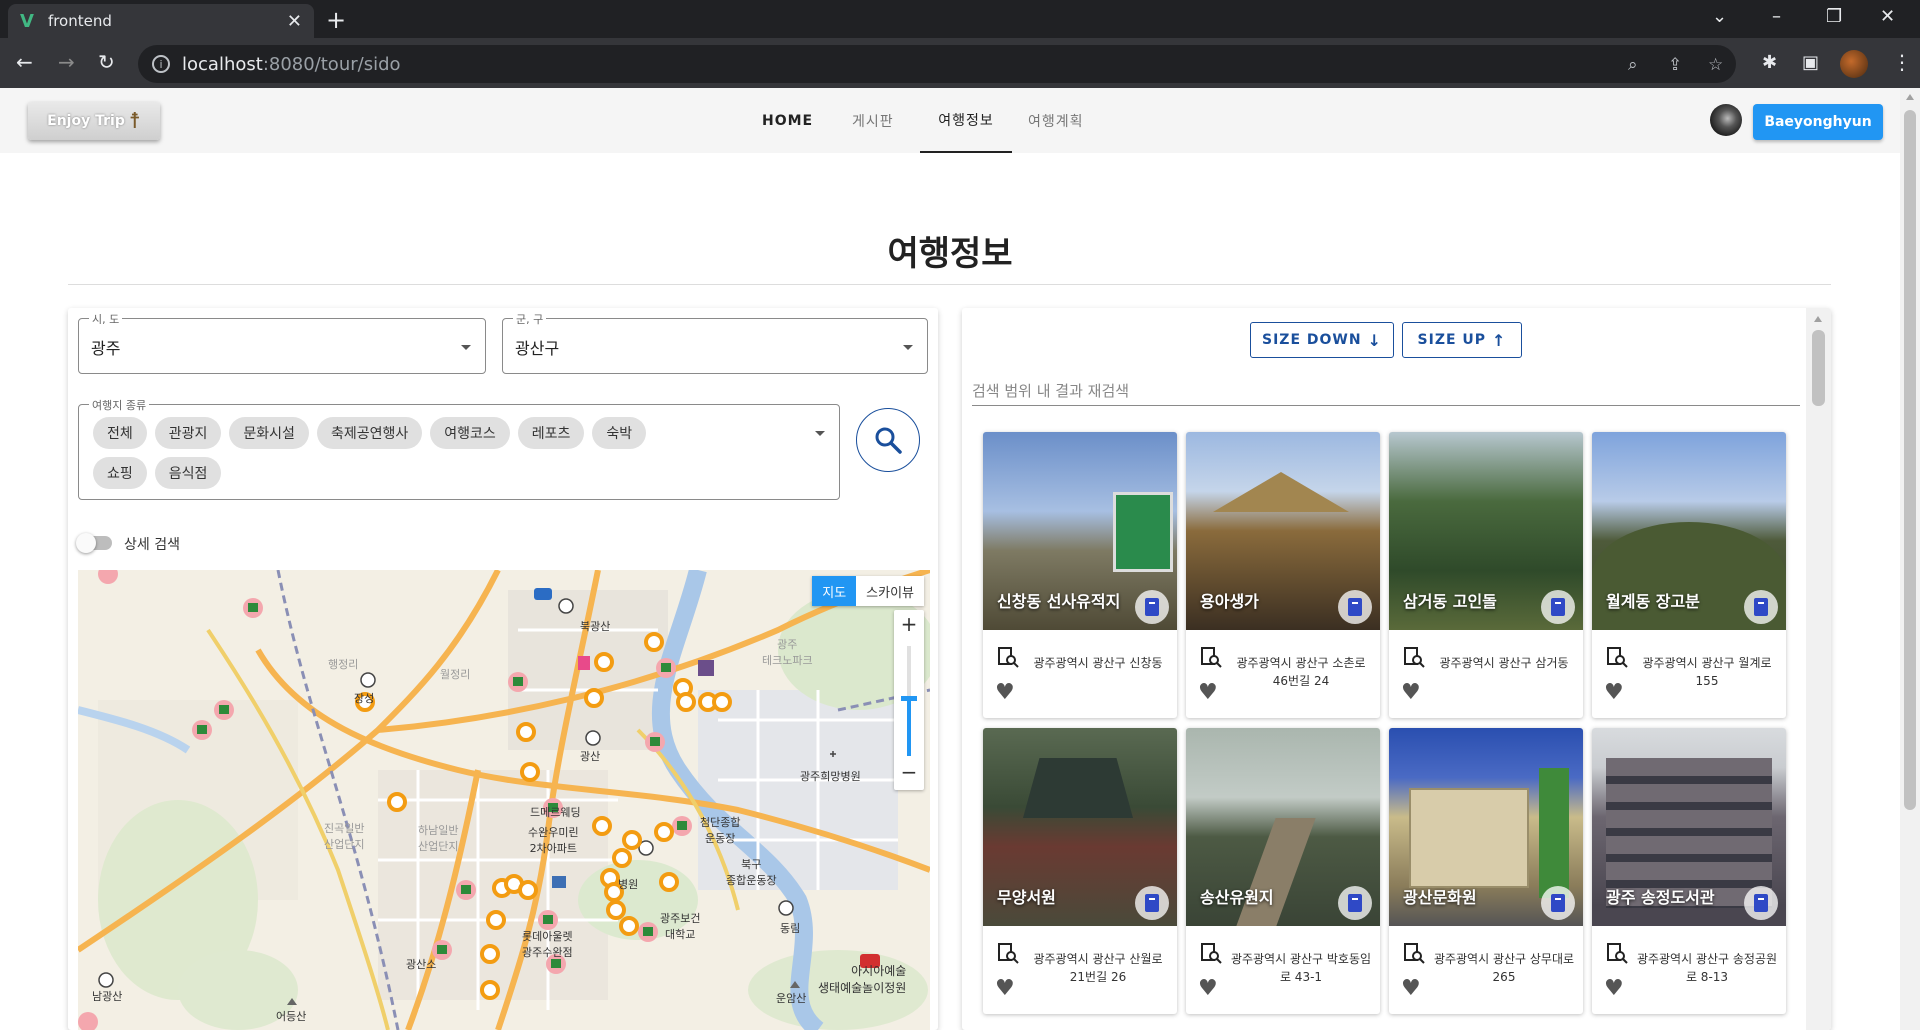 This screenshot has width=1920, height=1030. I want to click on place-address: 광주광역시 광산구 상무대로 265, so click(1504, 968).